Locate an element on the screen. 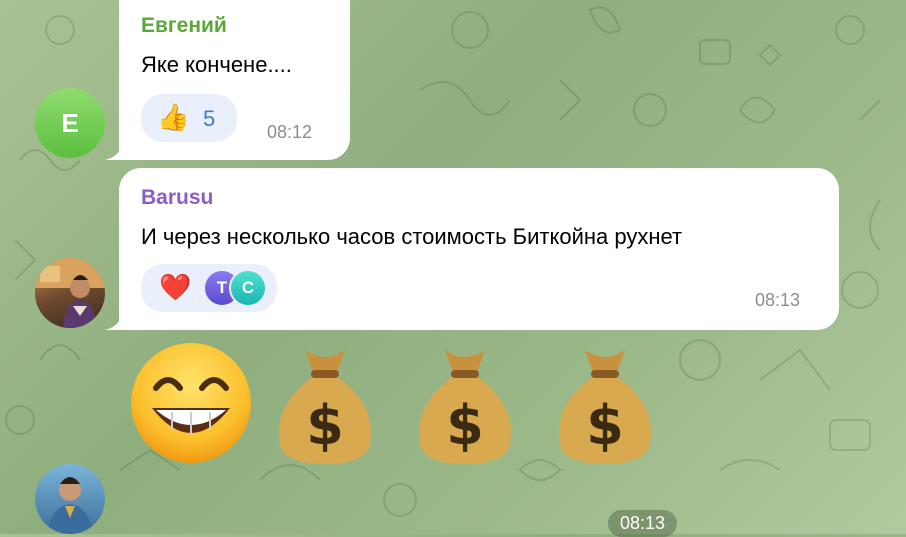 This screenshot has height=537, width=906. avatar-letter: Е is located at coordinates (70, 122).